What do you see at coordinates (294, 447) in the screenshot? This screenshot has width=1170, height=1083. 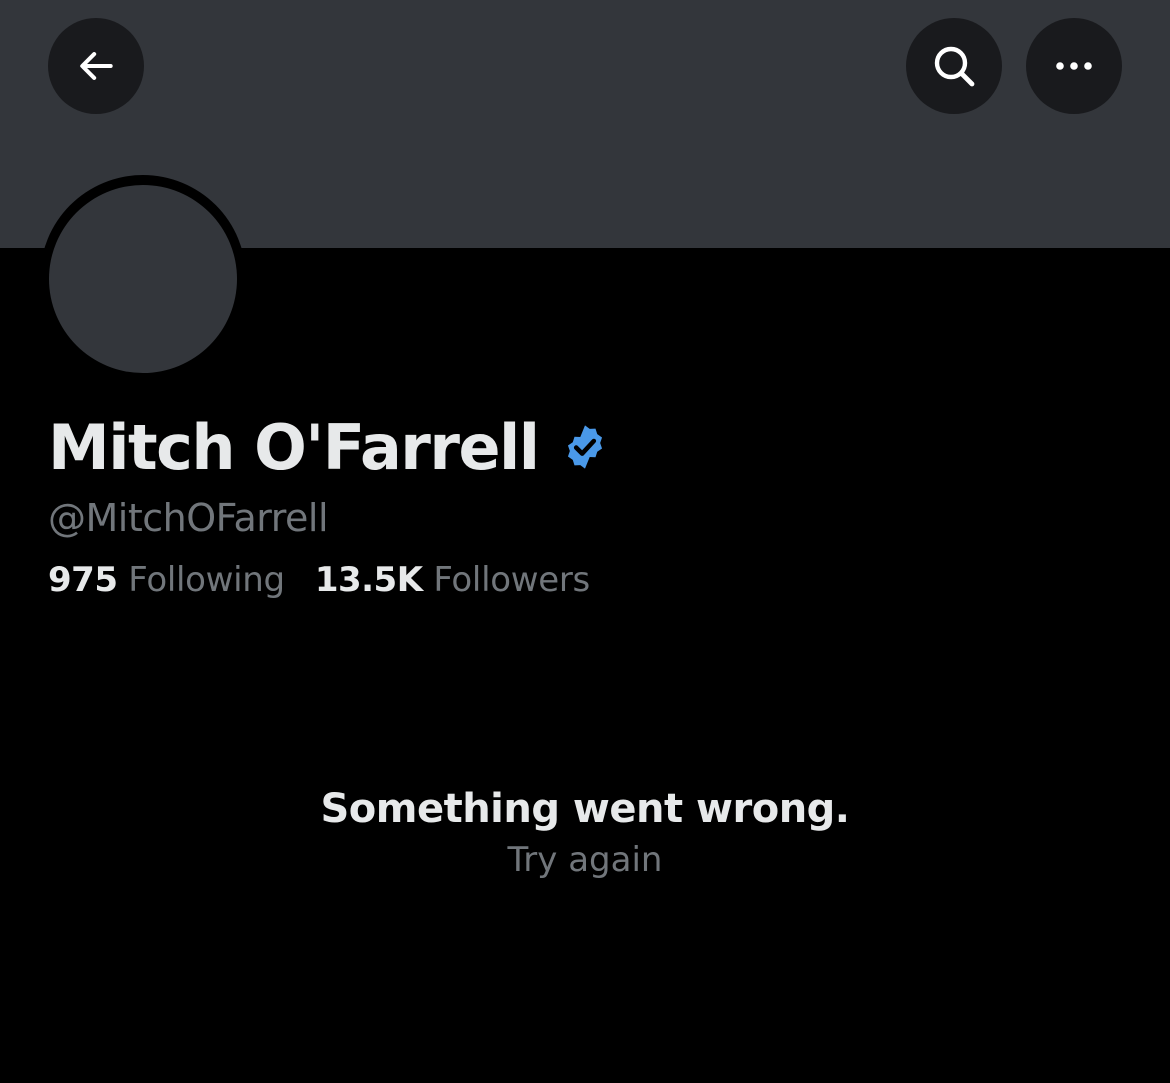 I see `display-name: Mitch O'Farrell` at bounding box center [294, 447].